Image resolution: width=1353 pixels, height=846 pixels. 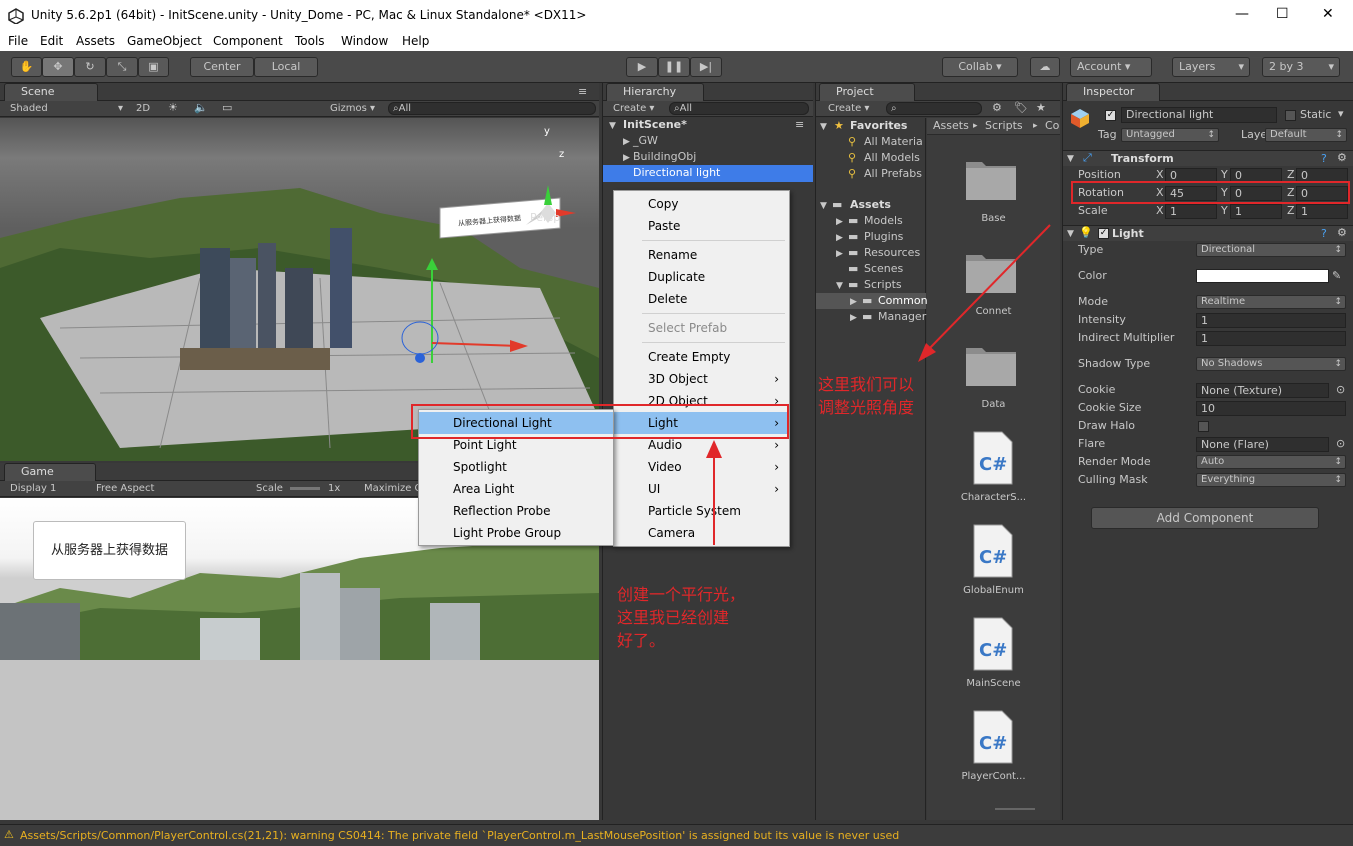 I want to click on menu-tools: Tools, so click(x=310, y=41).